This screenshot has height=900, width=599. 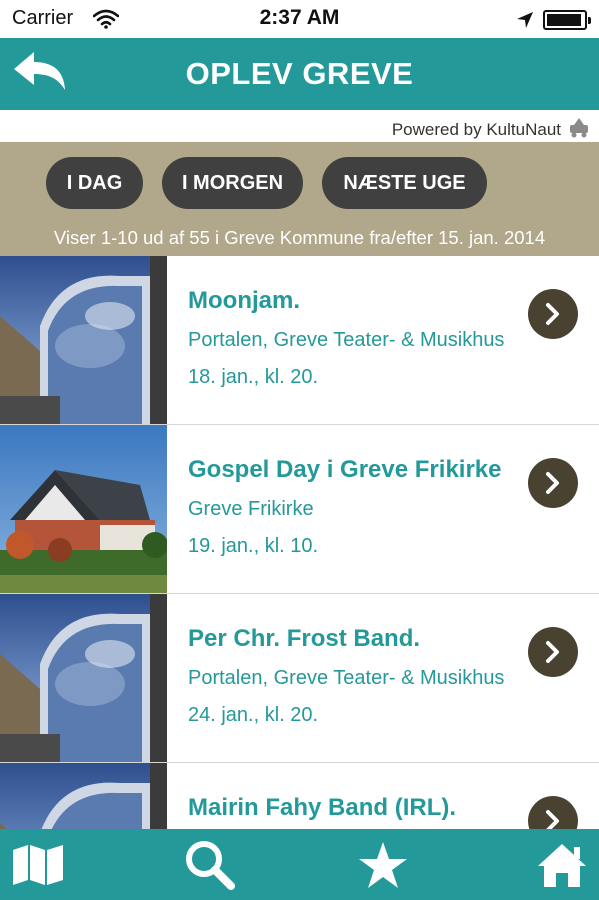 What do you see at coordinates (404, 183) in the screenshot?
I see `filter-next-week-button: NÆSTE UGE` at bounding box center [404, 183].